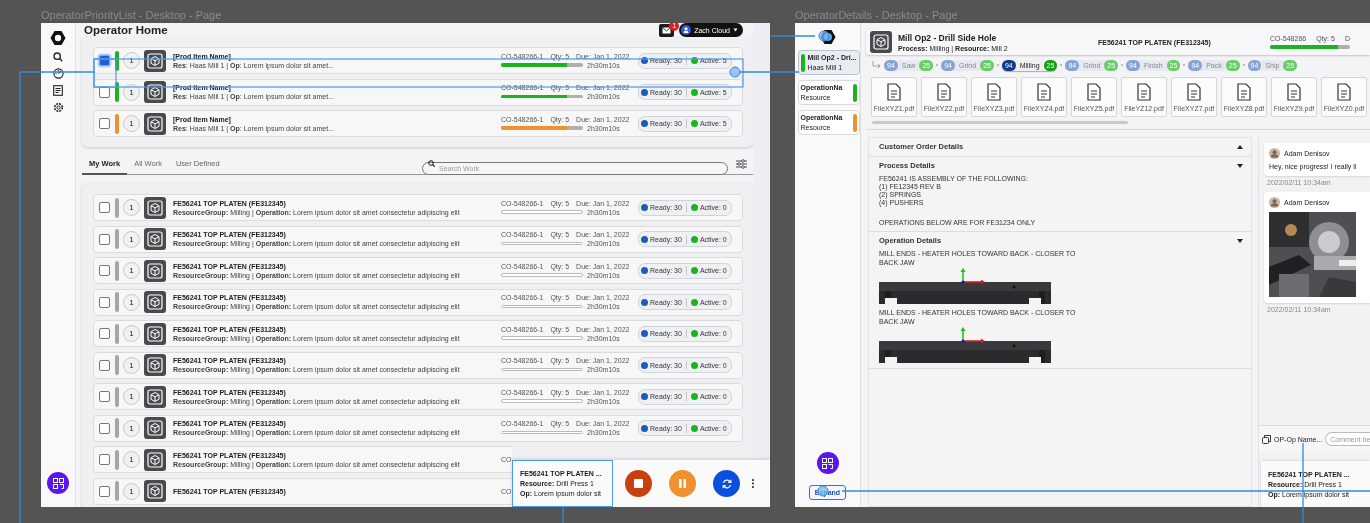  I want to click on stop-button, so click(638, 483).